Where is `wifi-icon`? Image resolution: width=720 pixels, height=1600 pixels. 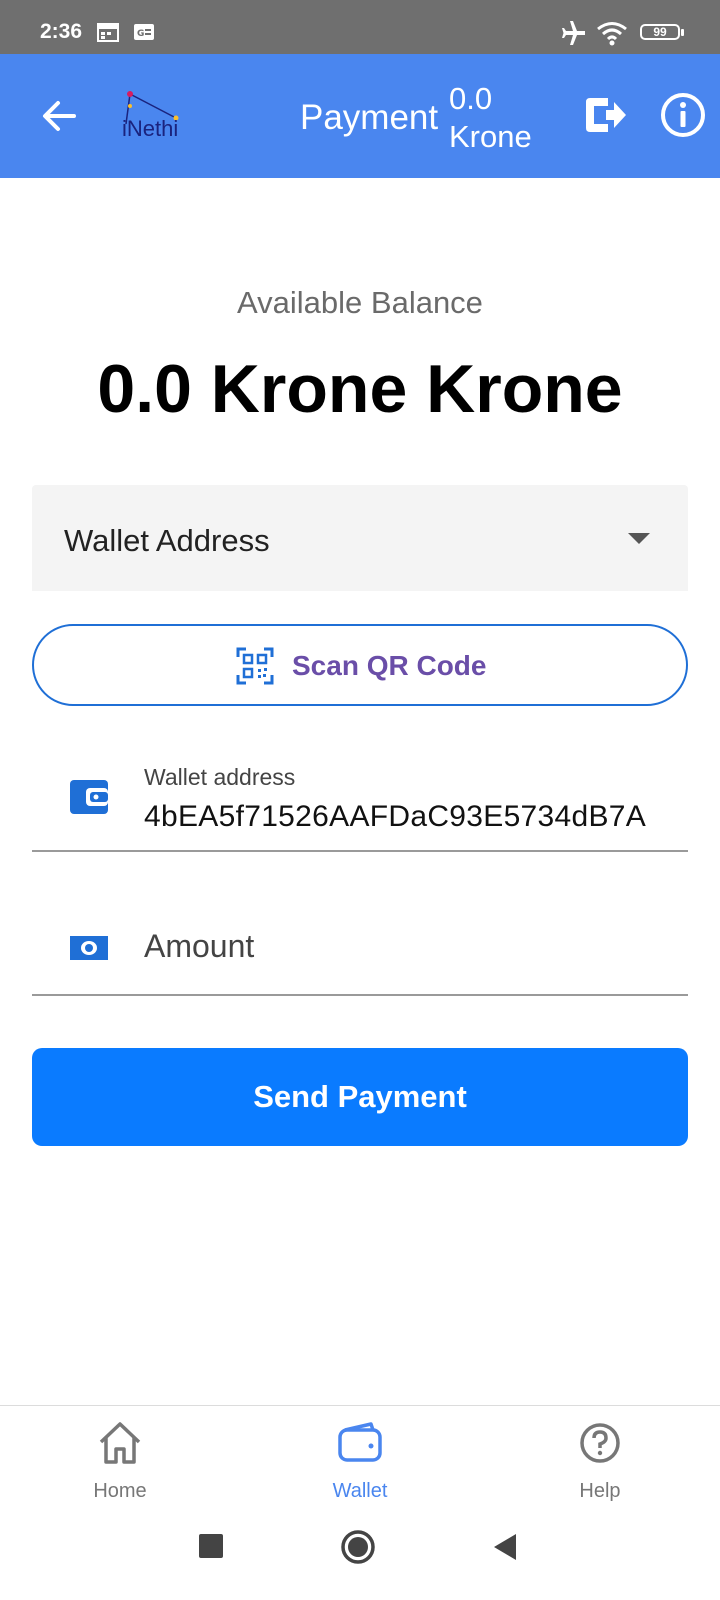 wifi-icon is located at coordinates (612, 34).